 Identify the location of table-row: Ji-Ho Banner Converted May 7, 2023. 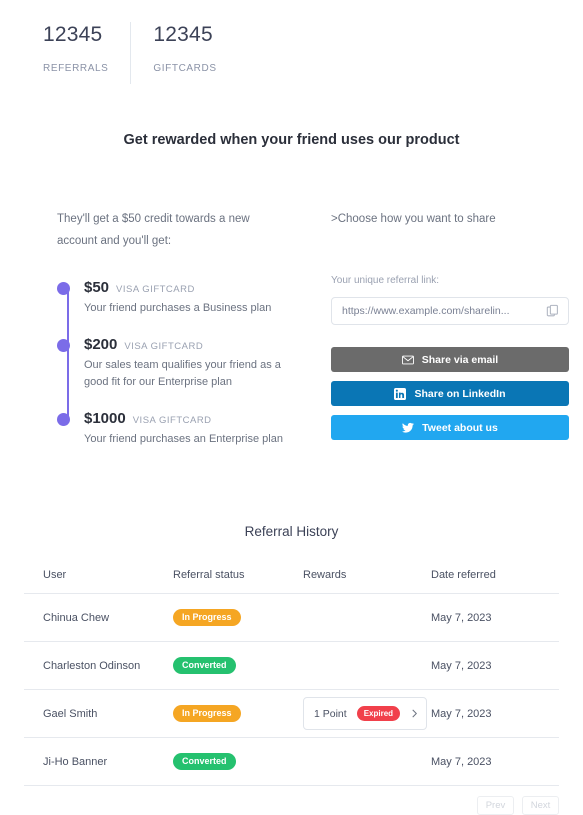
(291, 761).